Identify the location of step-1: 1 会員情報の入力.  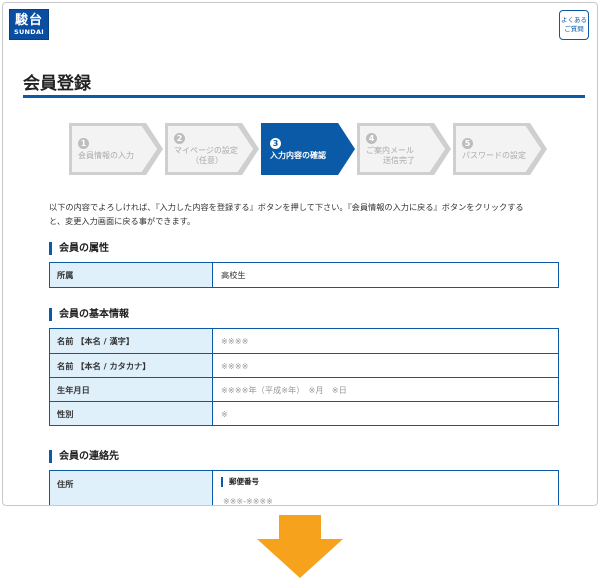
(116, 149).